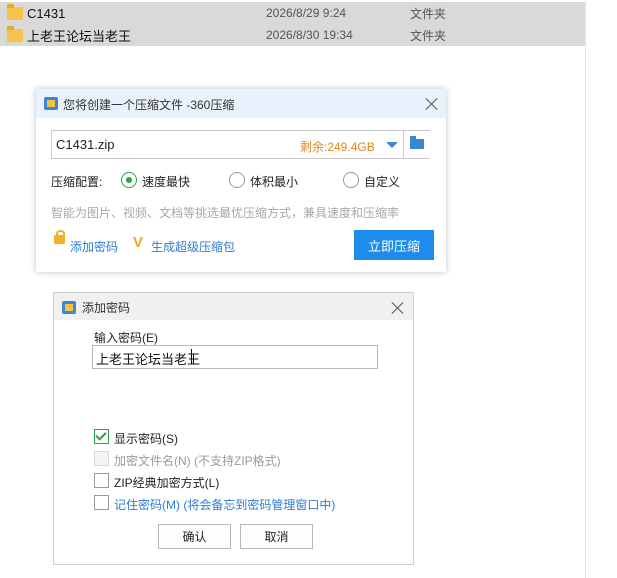 This screenshot has width=617, height=578. What do you see at coordinates (351, 180) in the screenshot?
I see `radio-custom` at bounding box center [351, 180].